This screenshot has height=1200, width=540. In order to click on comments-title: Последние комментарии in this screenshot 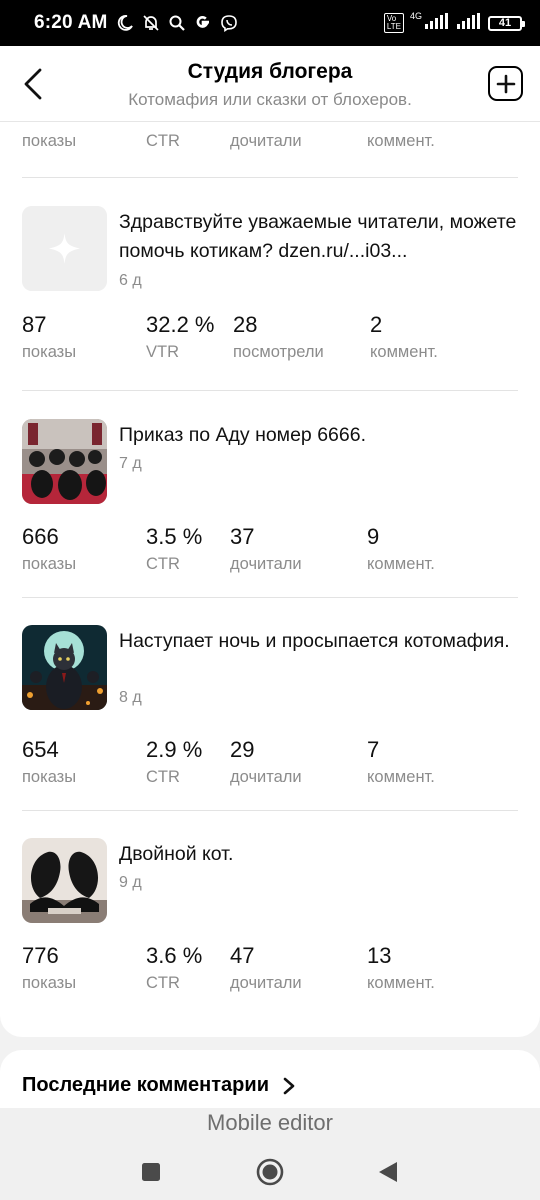, I will do `click(145, 1085)`.